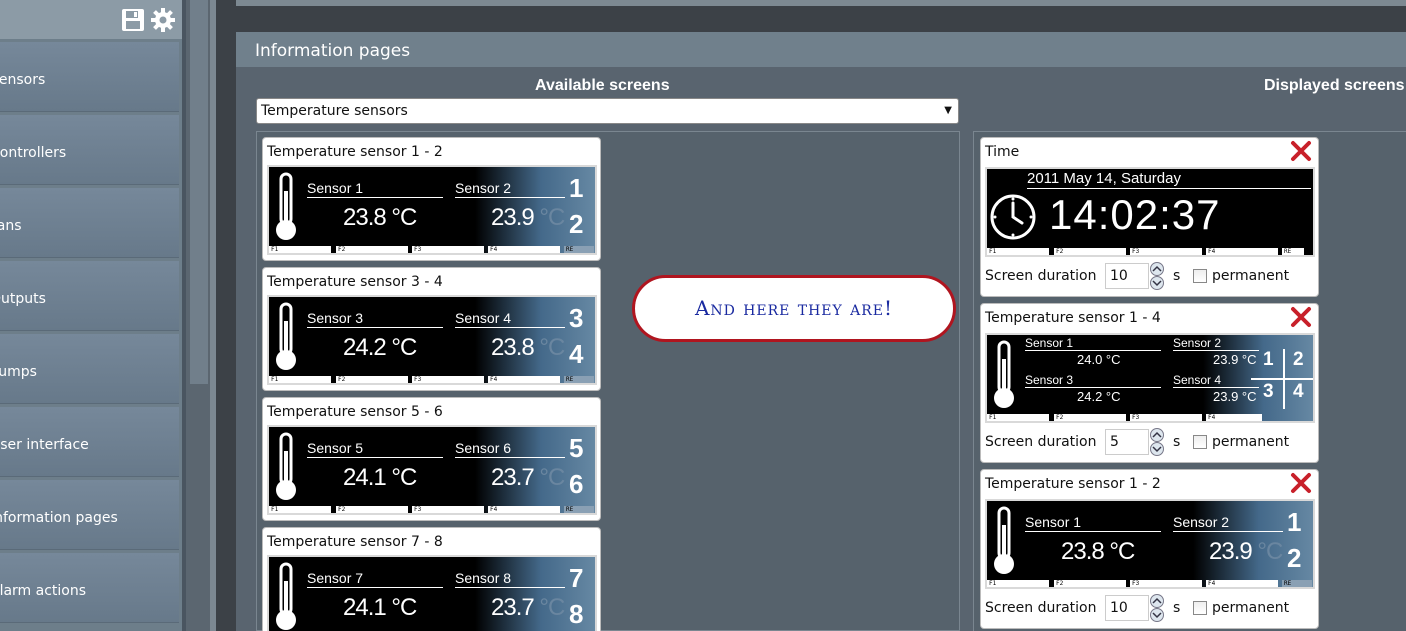 This screenshot has height=631, width=1406. I want to click on page-number: 5, so click(576, 448).